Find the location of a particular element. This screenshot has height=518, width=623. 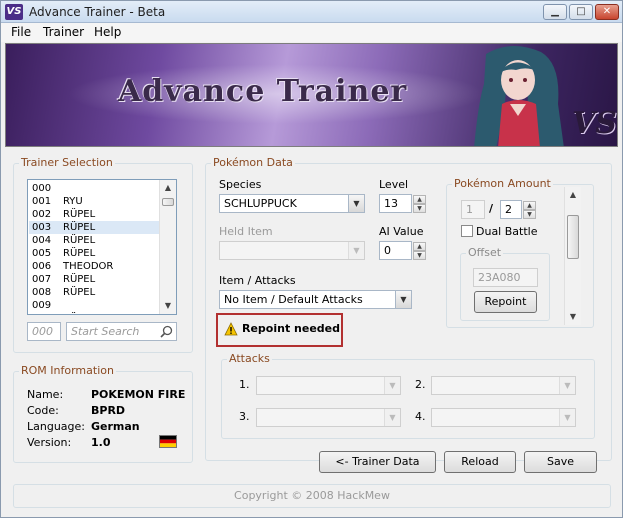

search-icon is located at coordinates (166, 331).